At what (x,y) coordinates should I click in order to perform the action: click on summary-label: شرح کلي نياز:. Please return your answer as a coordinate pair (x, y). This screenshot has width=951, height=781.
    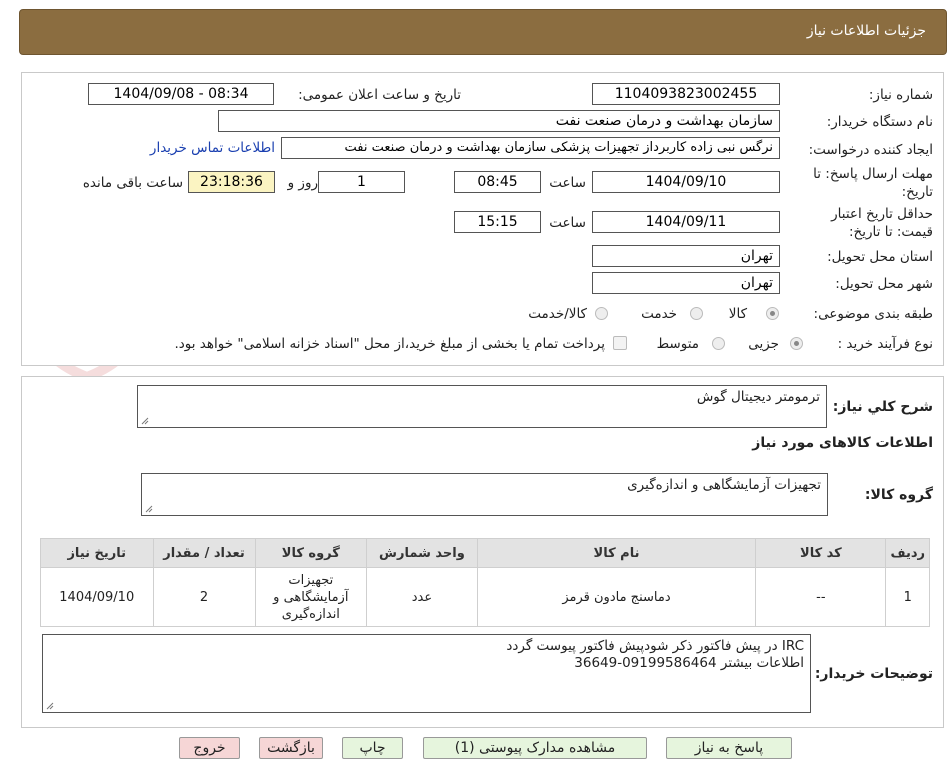
    Looking at the image, I should click on (882, 407).